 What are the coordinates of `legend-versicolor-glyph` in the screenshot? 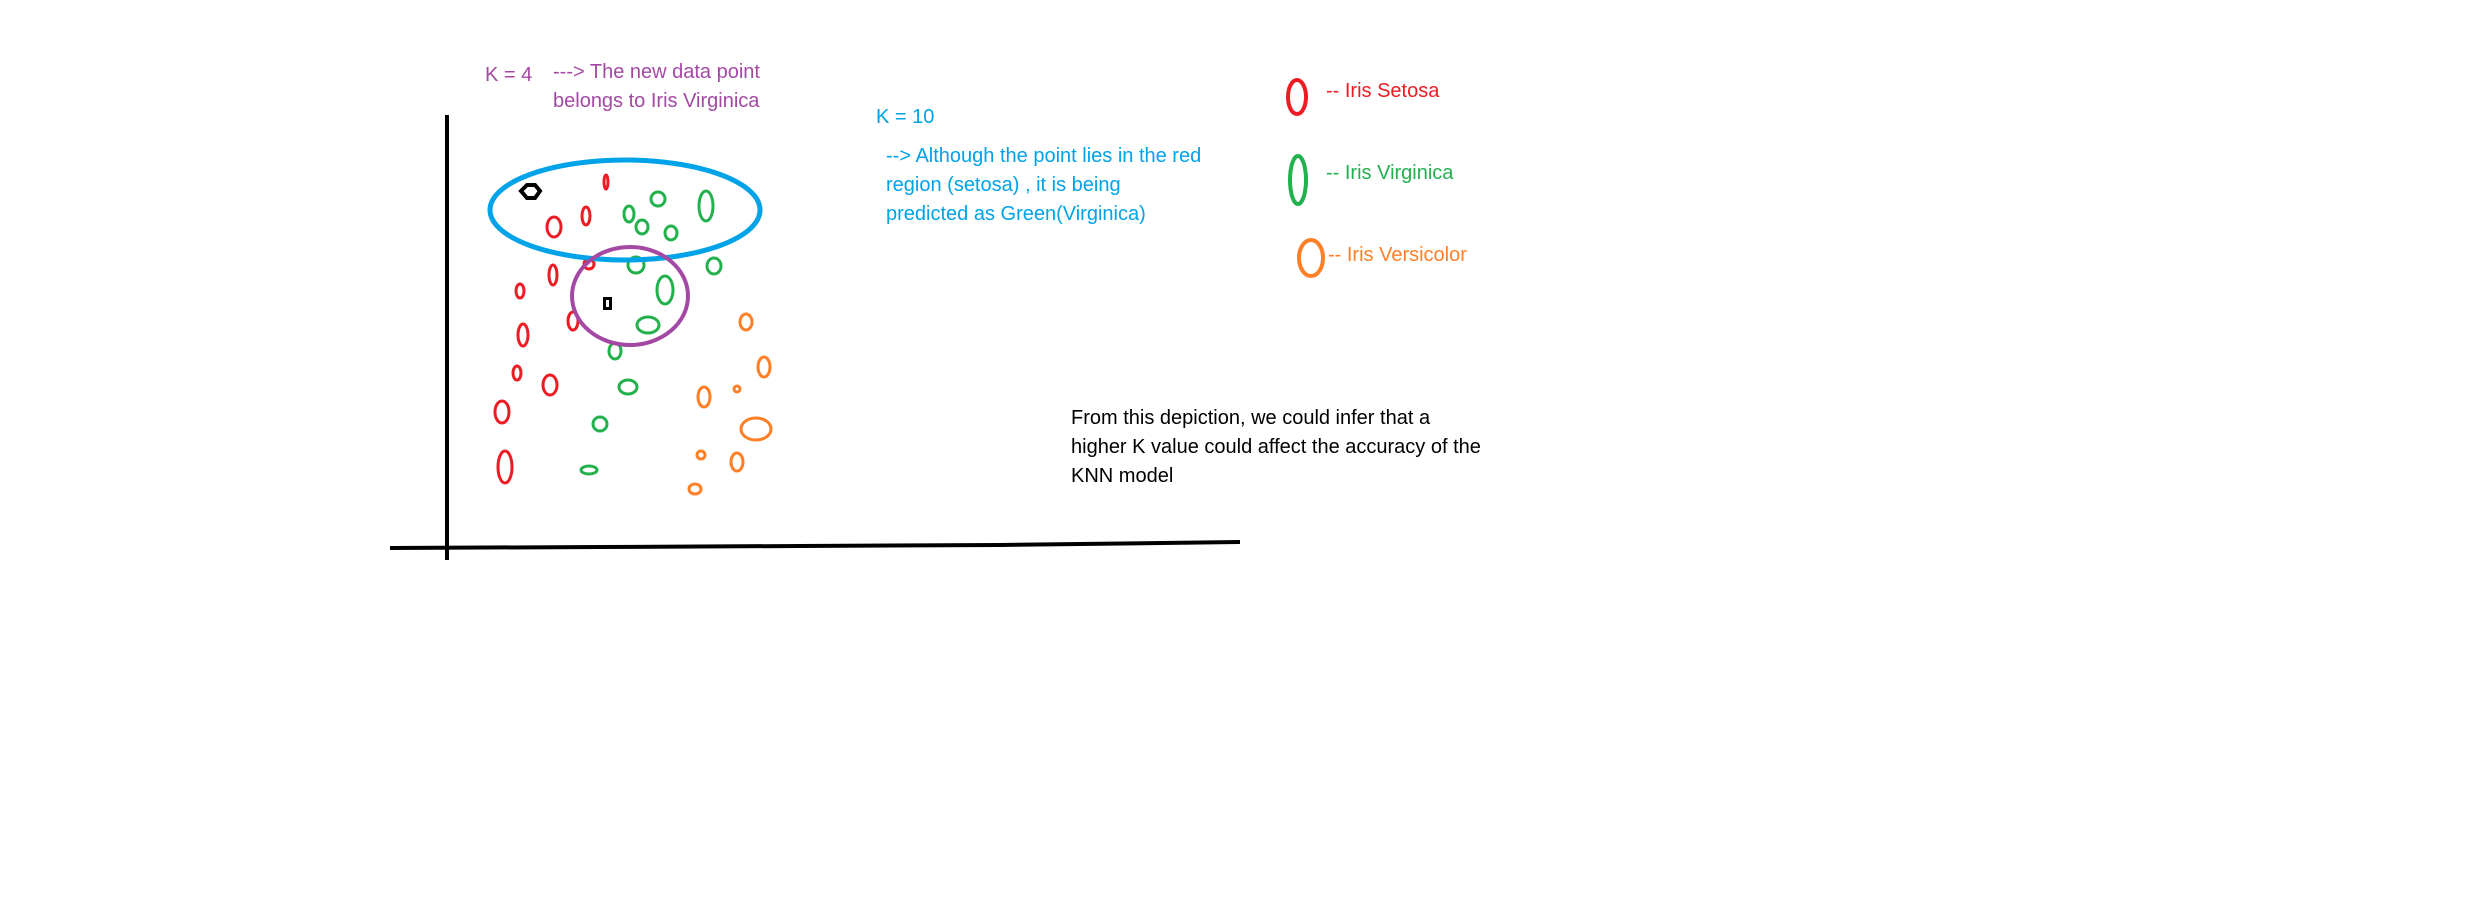 It's located at (1311, 258).